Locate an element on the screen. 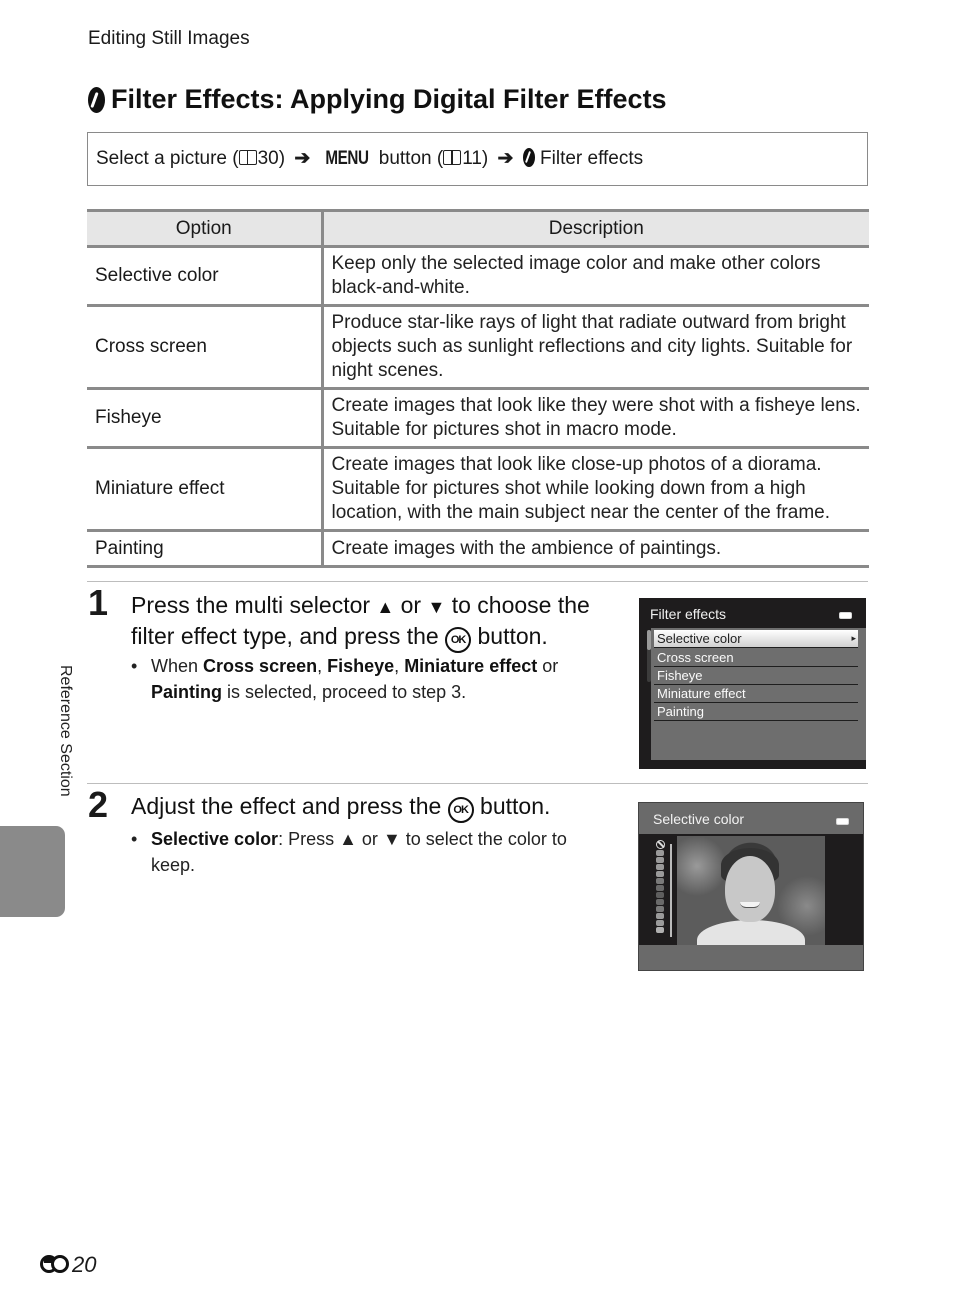 The image size is (954, 1314). nav-step-menu: button ( is located at coordinates (408, 158).